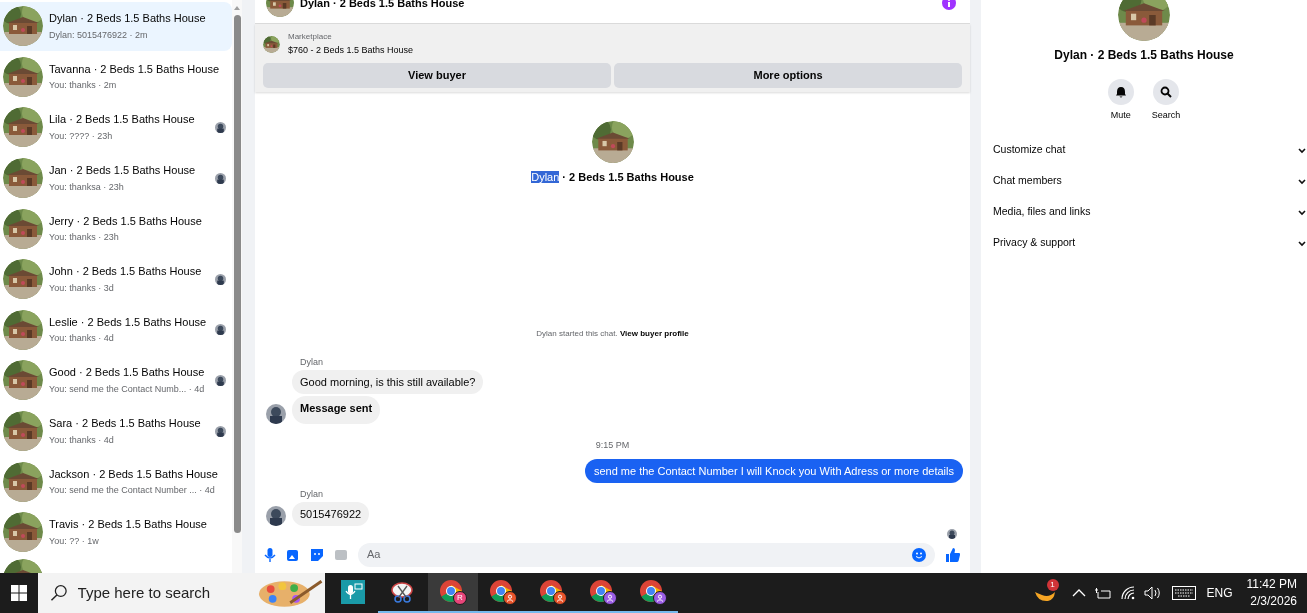  I want to click on conversation-preview: You: ???? · 23h, so click(81, 136).